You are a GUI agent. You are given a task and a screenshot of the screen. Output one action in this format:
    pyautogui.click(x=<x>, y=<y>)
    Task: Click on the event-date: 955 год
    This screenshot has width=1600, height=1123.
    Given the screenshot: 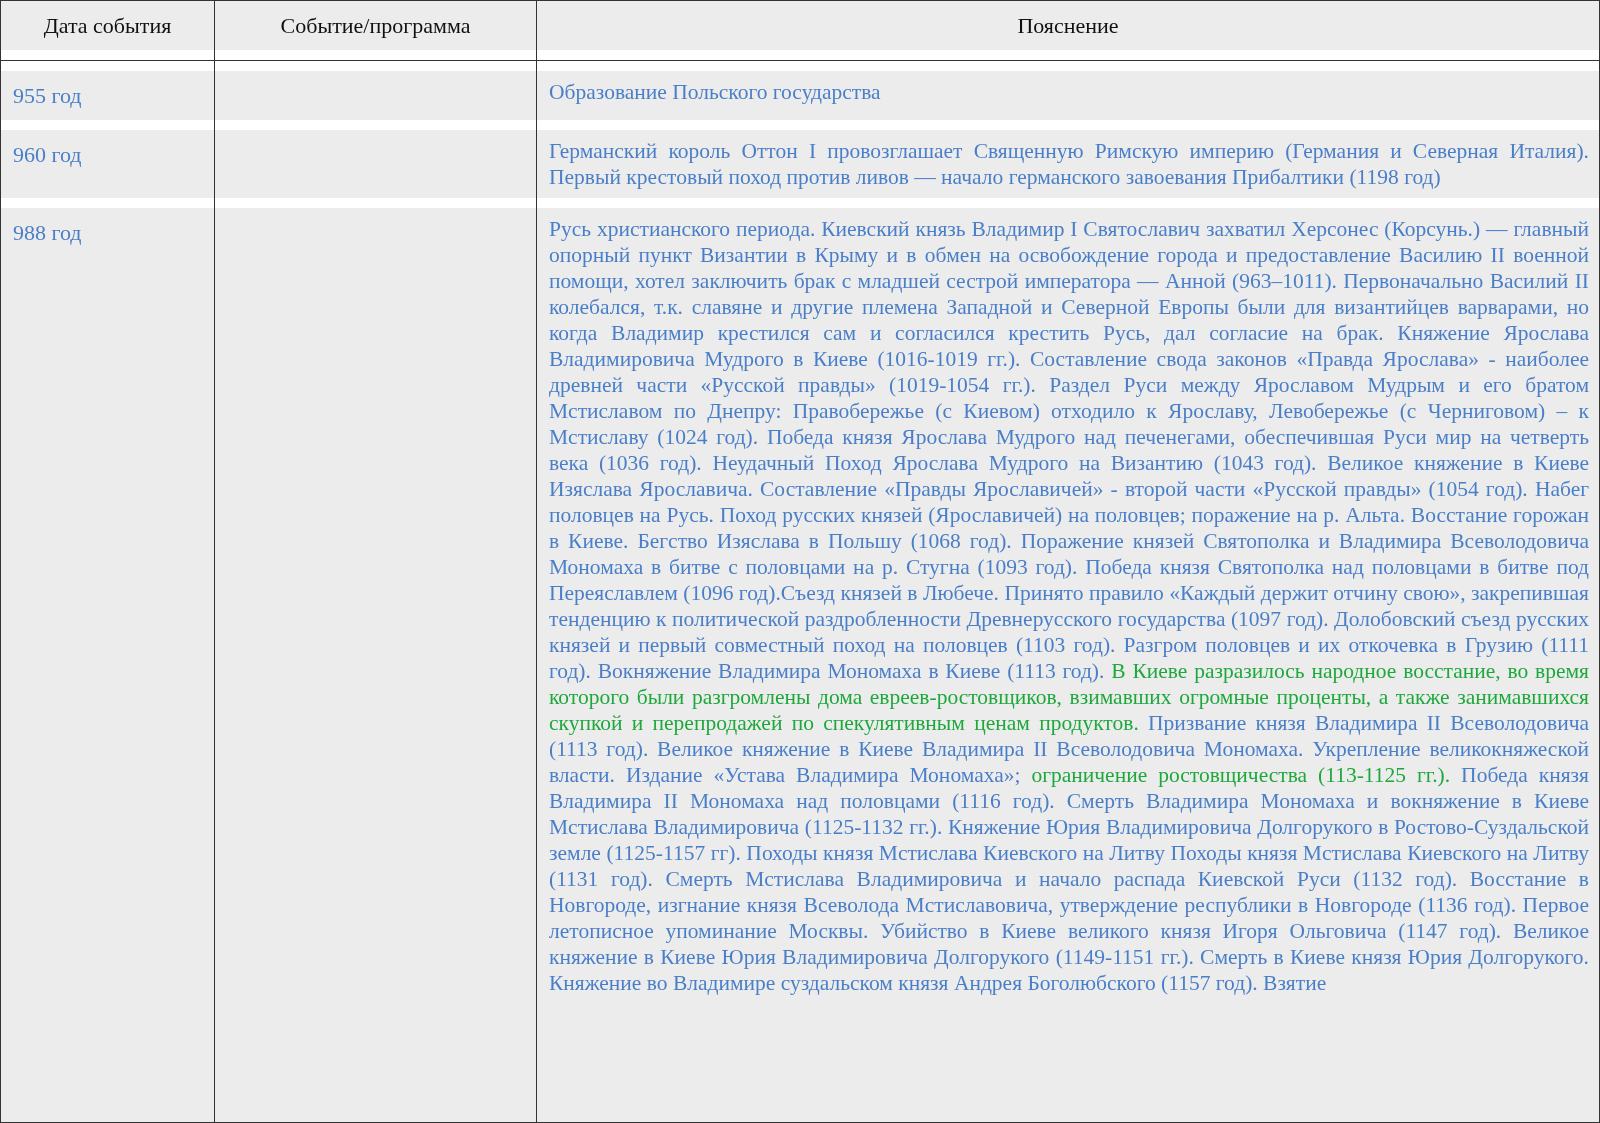 What is the action you would take?
    pyautogui.click(x=47, y=95)
    